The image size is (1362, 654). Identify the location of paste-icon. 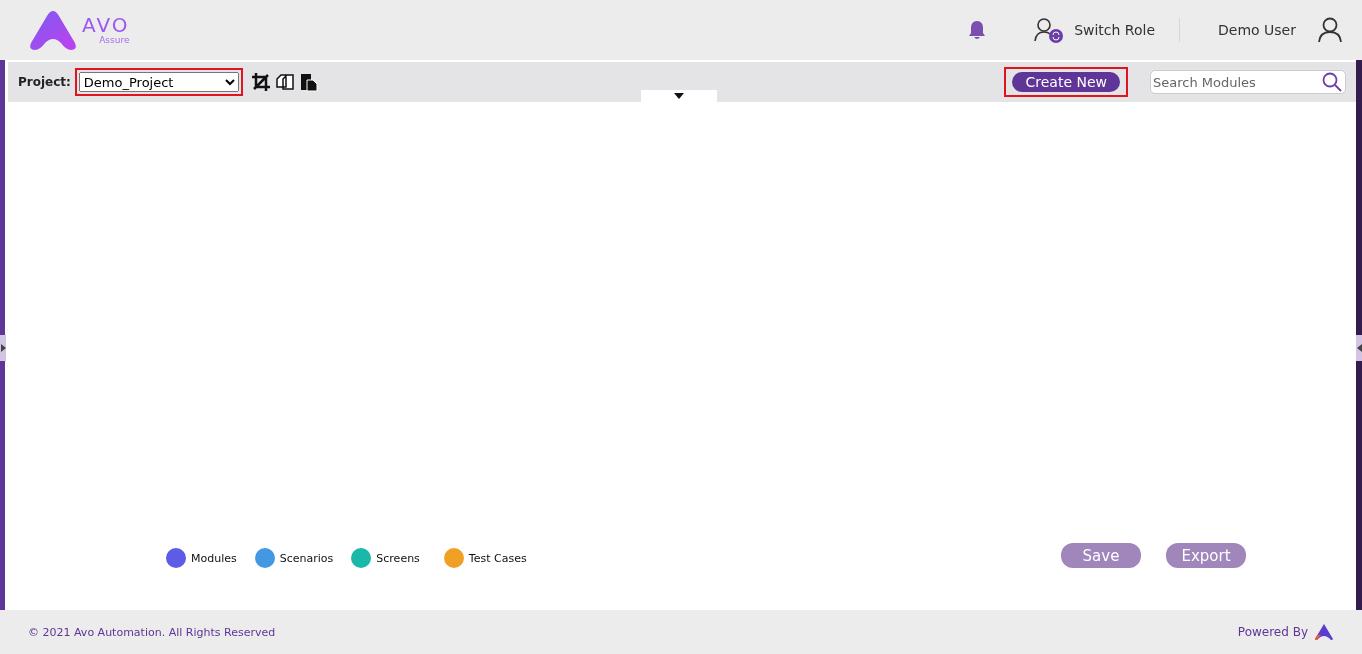
(308, 82).